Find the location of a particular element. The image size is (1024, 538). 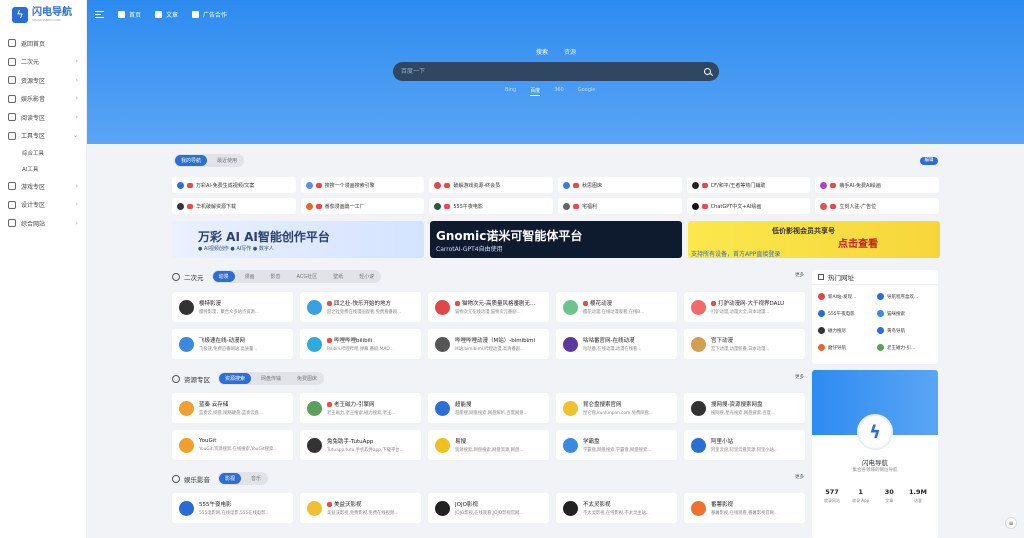

site-name: YouGit is located at coordinates (238, 441).